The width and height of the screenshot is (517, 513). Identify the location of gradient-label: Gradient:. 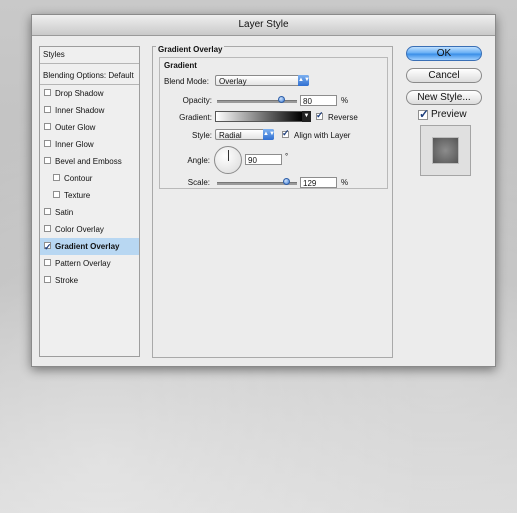
(195, 117).